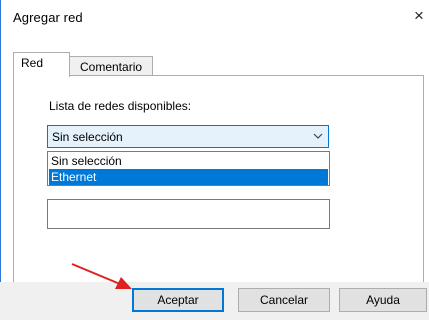 Image resolution: width=429 pixels, height=320 pixels. What do you see at coordinates (188, 214) in the screenshot?
I see `text-field` at bounding box center [188, 214].